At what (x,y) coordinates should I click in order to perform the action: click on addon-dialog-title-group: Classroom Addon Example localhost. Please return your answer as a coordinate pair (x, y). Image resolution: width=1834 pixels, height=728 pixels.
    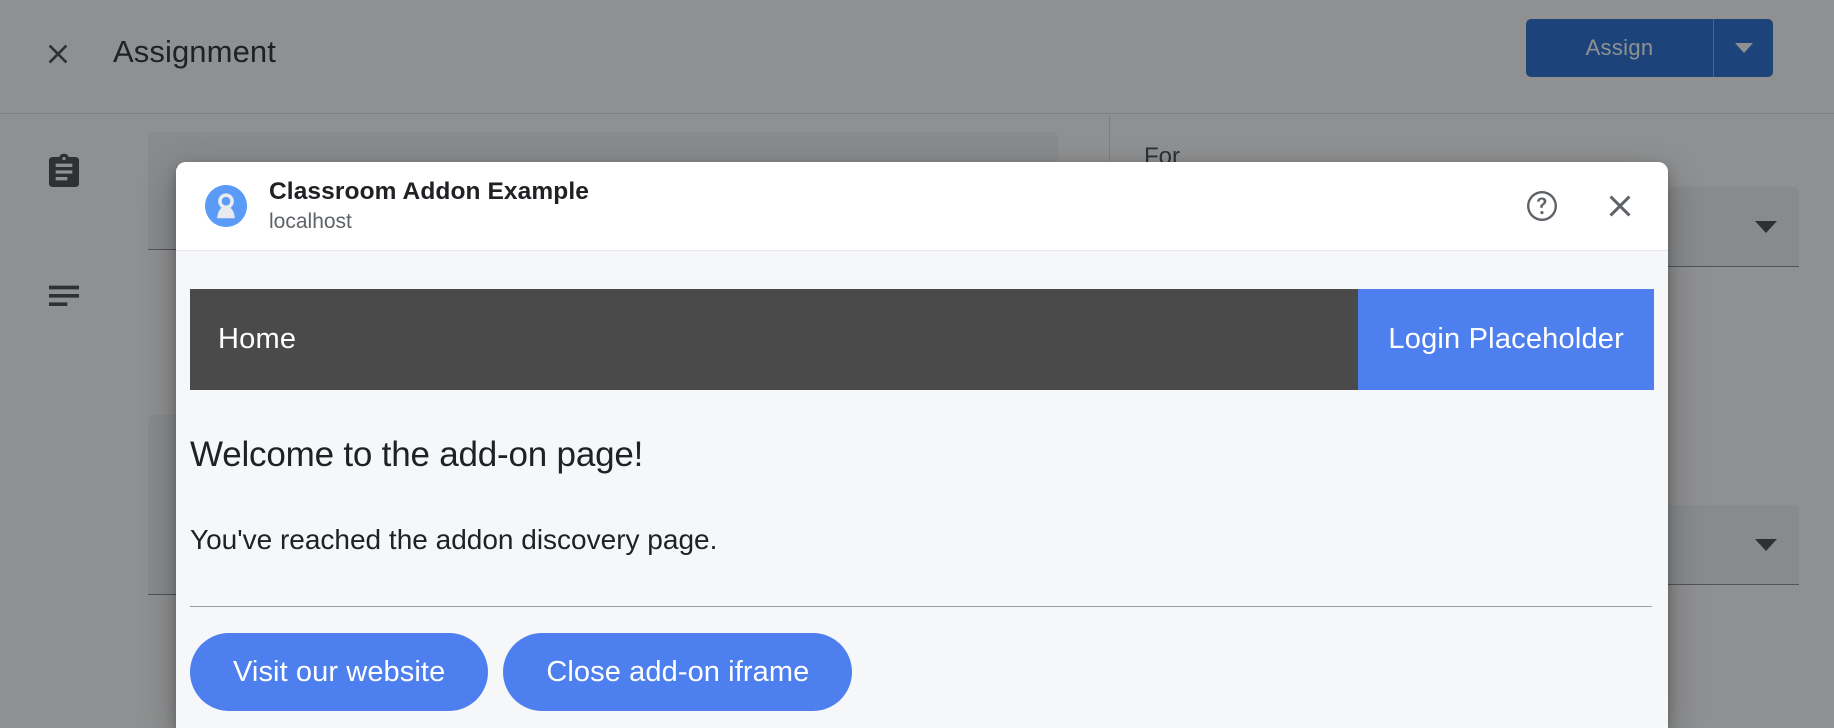
    Looking at the image, I should click on (894, 206).